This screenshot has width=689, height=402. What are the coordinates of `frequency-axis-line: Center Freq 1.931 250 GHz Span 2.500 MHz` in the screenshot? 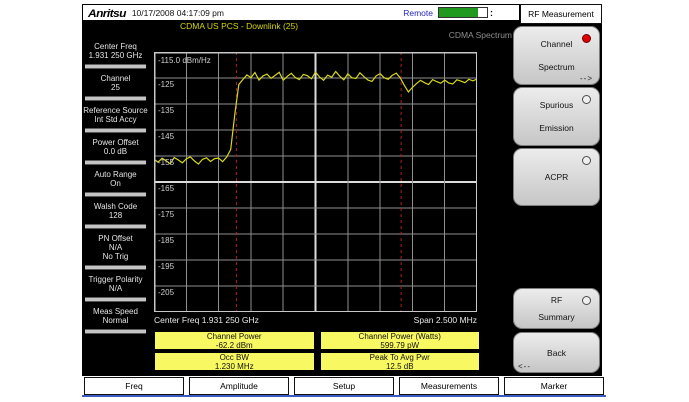 It's located at (315, 320).